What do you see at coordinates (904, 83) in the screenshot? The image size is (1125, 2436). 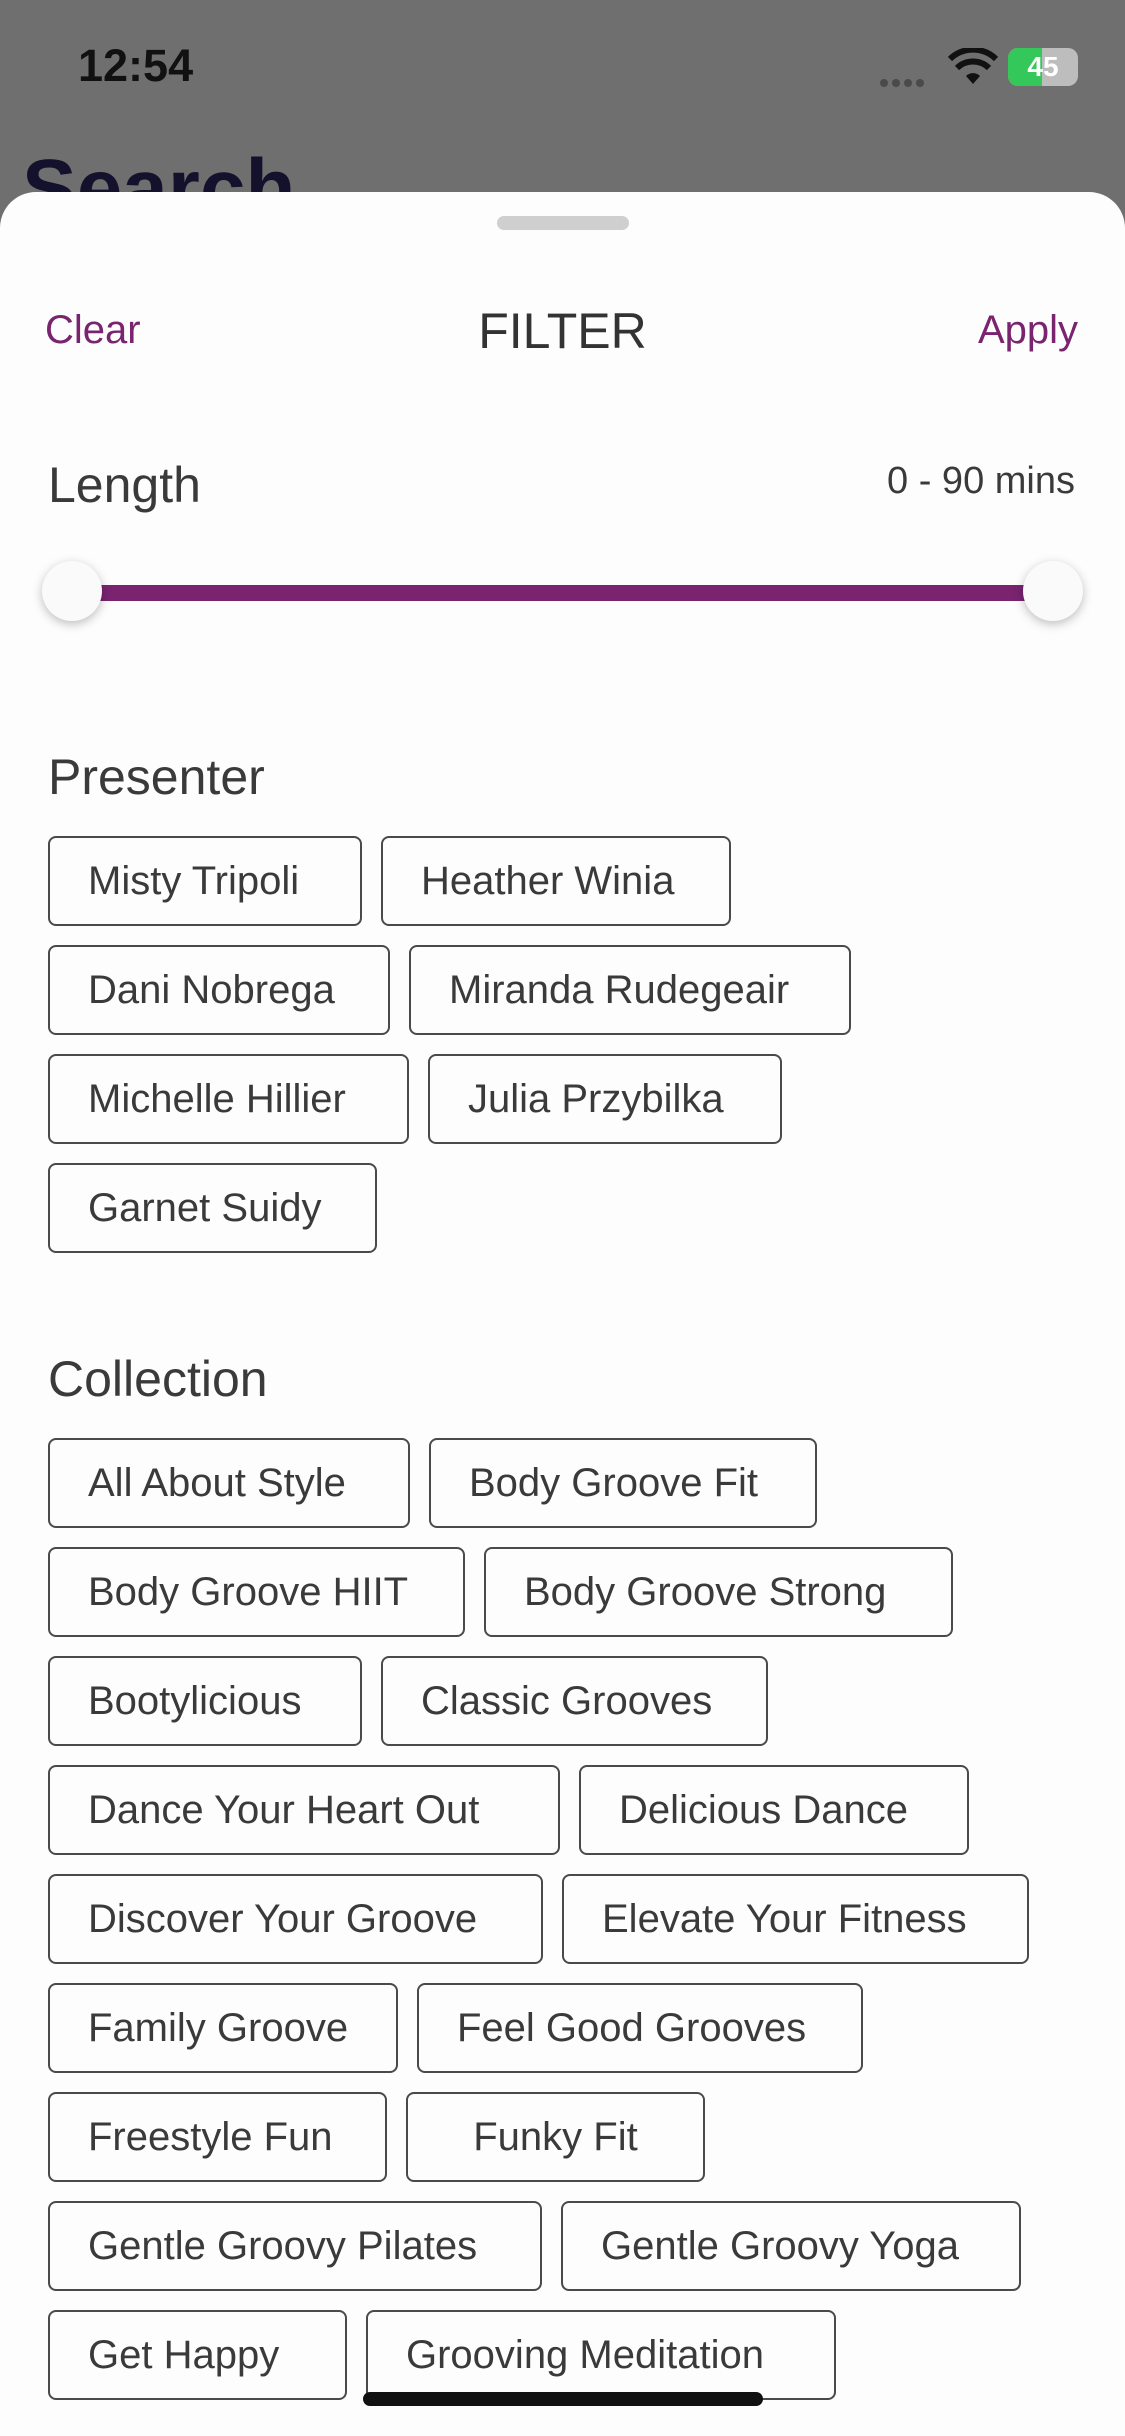 I see `cellular-signal-icon` at bounding box center [904, 83].